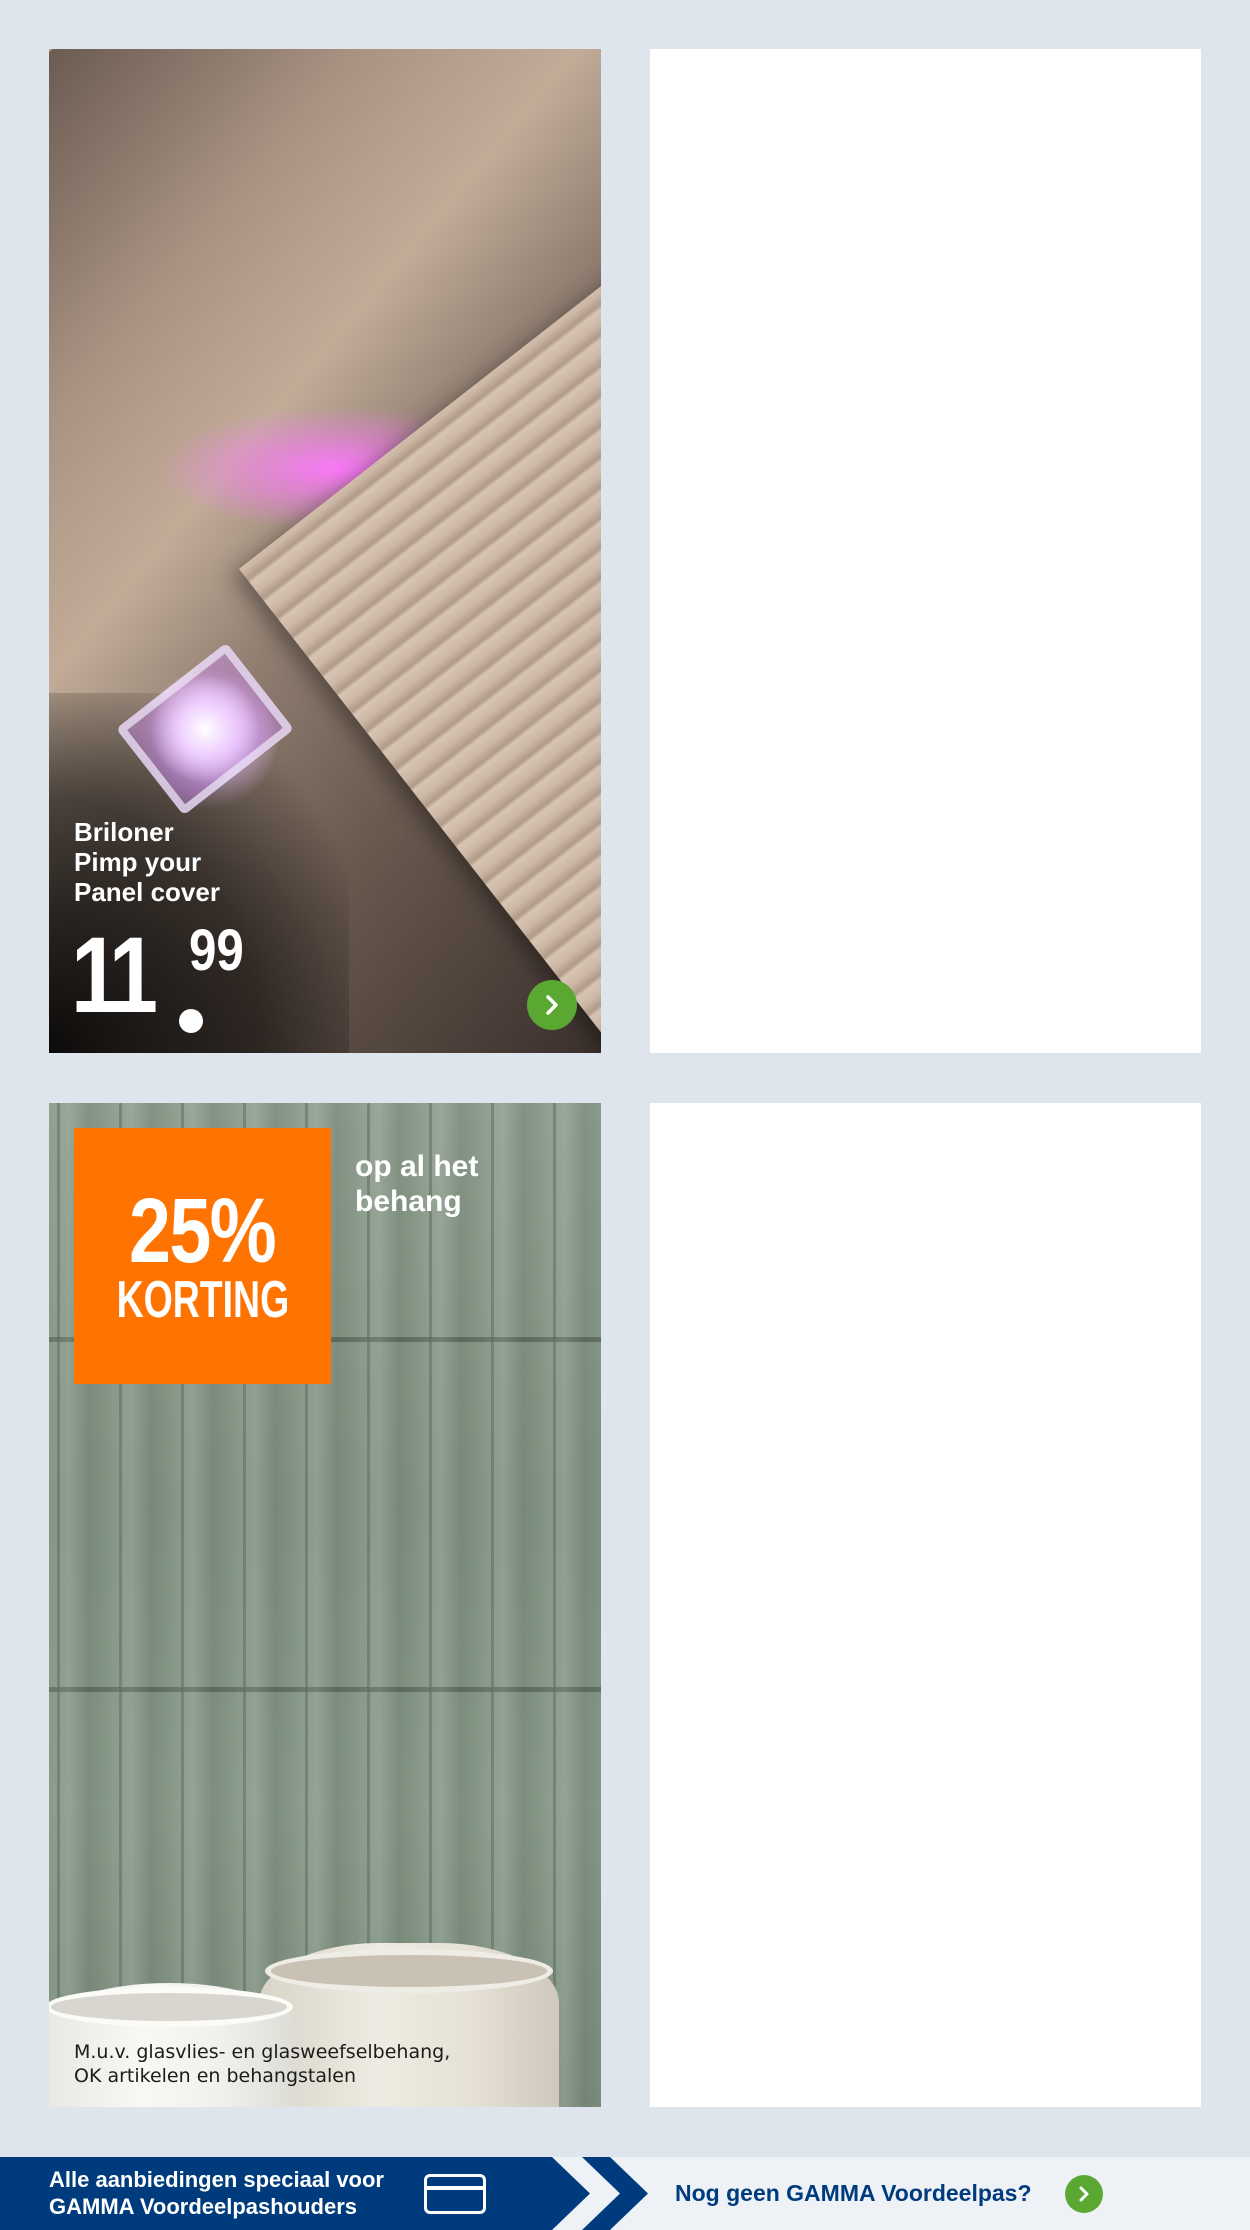  What do you see at coordinates (147, 862) in the screenshot?
I see `product-name: Briloner Pimp your Panel cover` at bounding box center [147, 862].